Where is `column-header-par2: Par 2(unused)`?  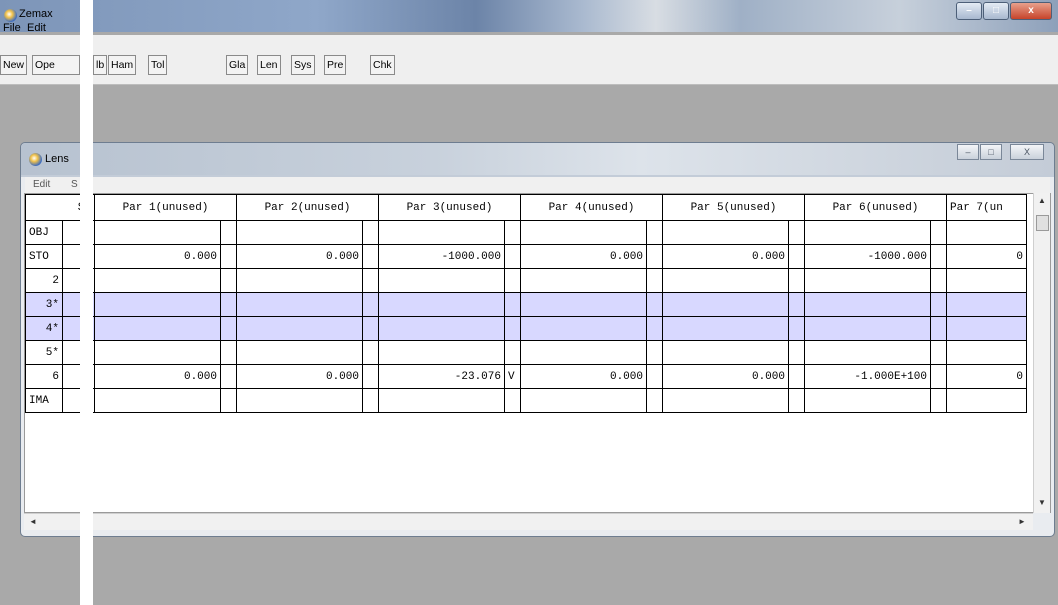
column-header-par2: Par 2(unused) is located at coordinates (307, 207).